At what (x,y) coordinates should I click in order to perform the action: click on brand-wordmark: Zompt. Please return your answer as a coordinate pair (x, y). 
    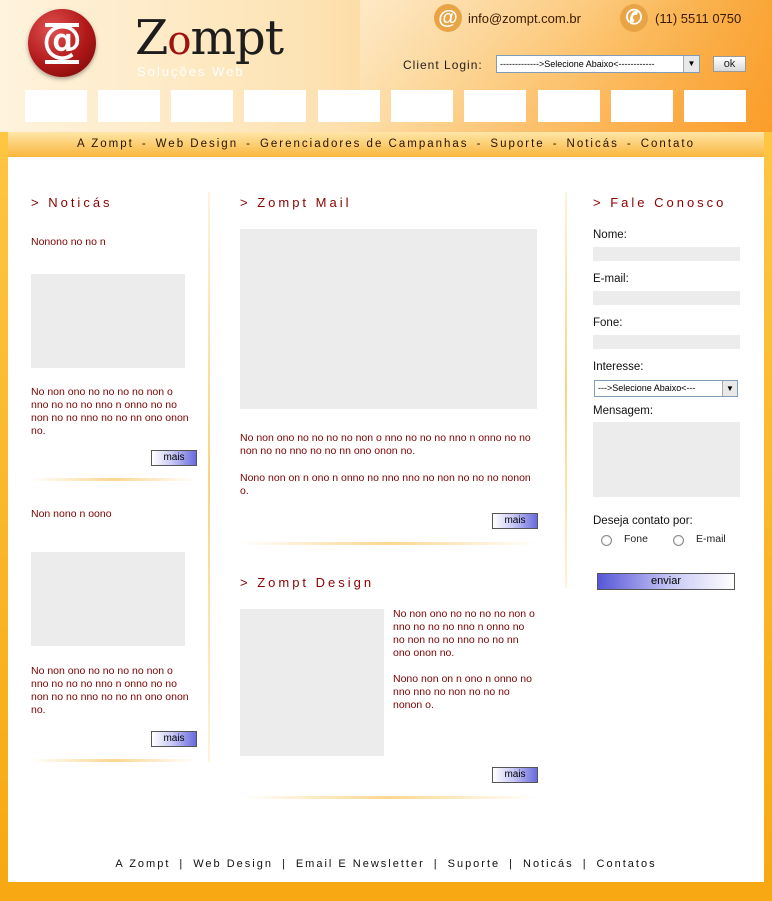
    Looking at the image, I should click on (209, 38).